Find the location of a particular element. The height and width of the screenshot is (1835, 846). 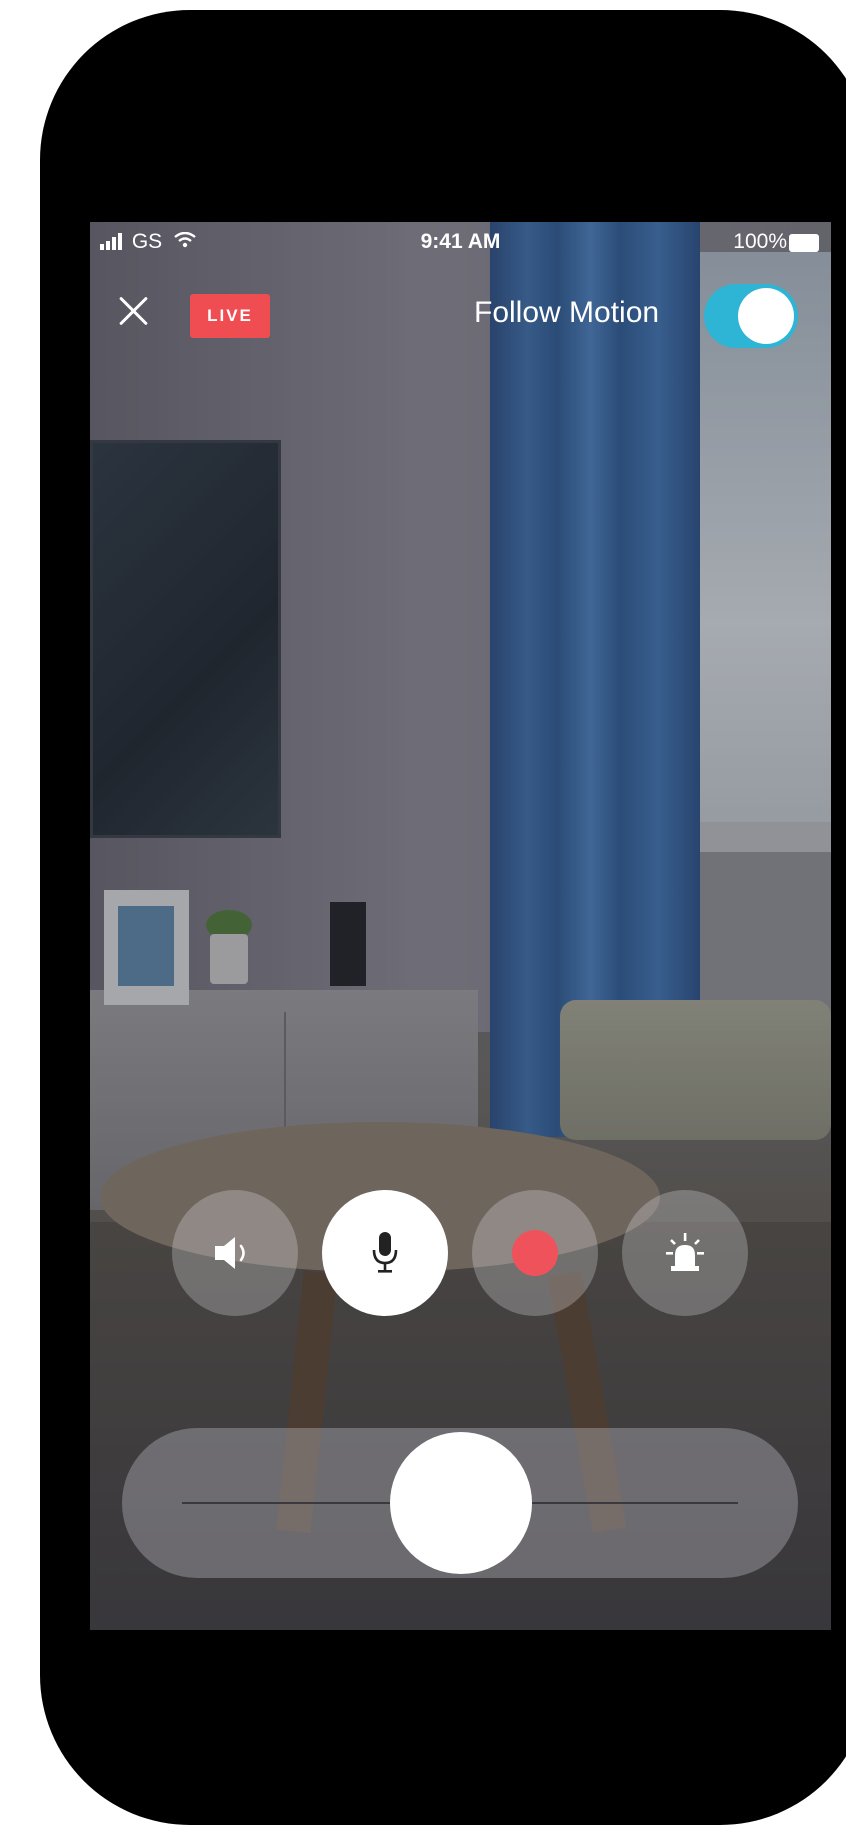

battery-icon is located at coordinates (804, 243).